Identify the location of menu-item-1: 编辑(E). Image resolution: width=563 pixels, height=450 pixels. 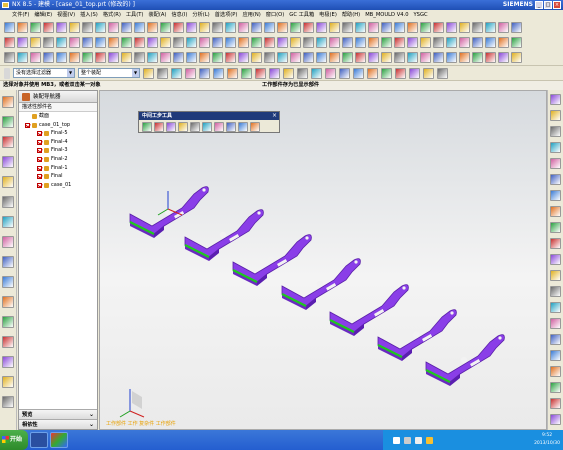
(43, 15).